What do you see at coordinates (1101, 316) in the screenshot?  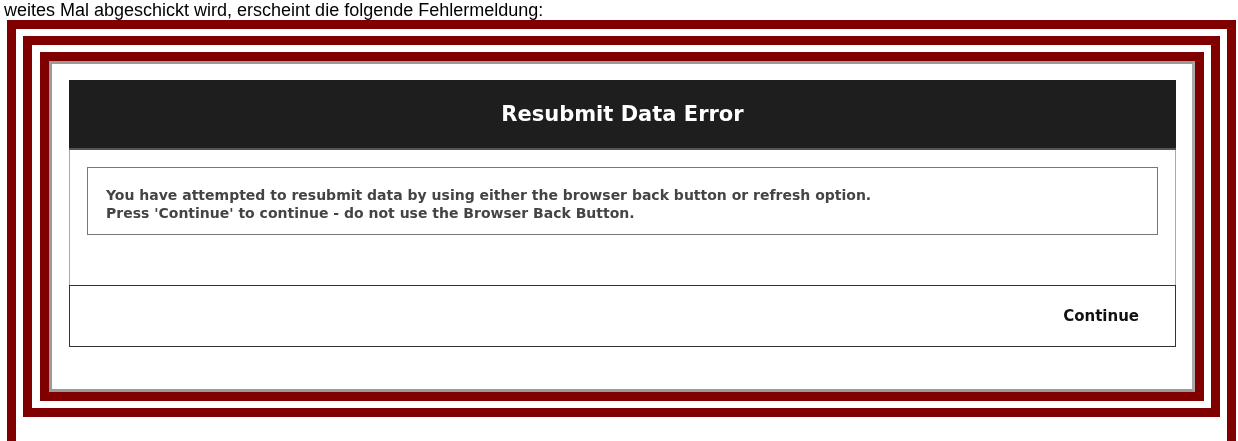 I see `continue-button: Continue` at bounding box center [1101, 316].